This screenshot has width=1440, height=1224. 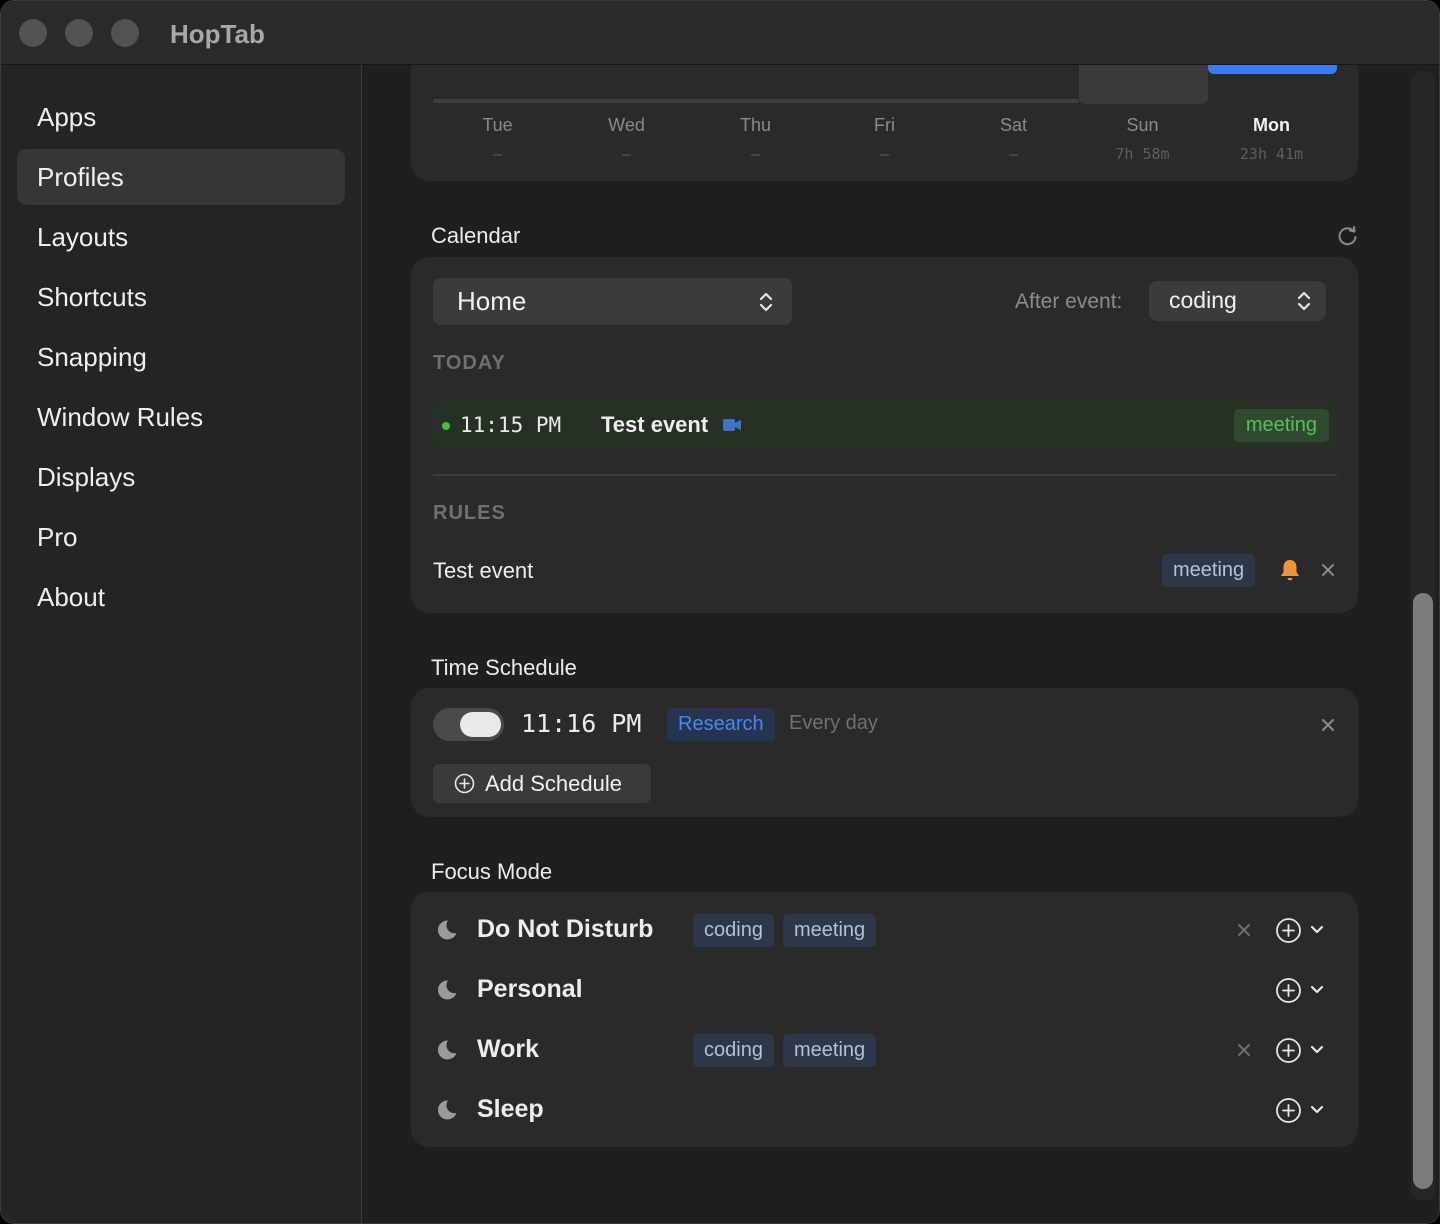 I want to click on focus-mode-name: Sleep, so click(x=510, y=1109).